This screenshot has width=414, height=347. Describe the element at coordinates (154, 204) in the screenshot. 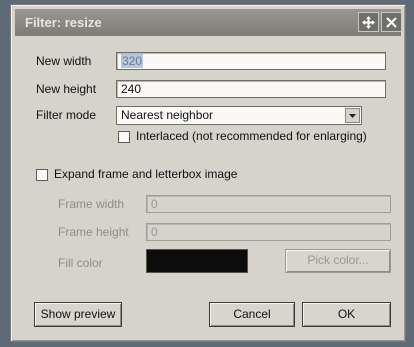

I see `frame-width-value: 0` at that location.